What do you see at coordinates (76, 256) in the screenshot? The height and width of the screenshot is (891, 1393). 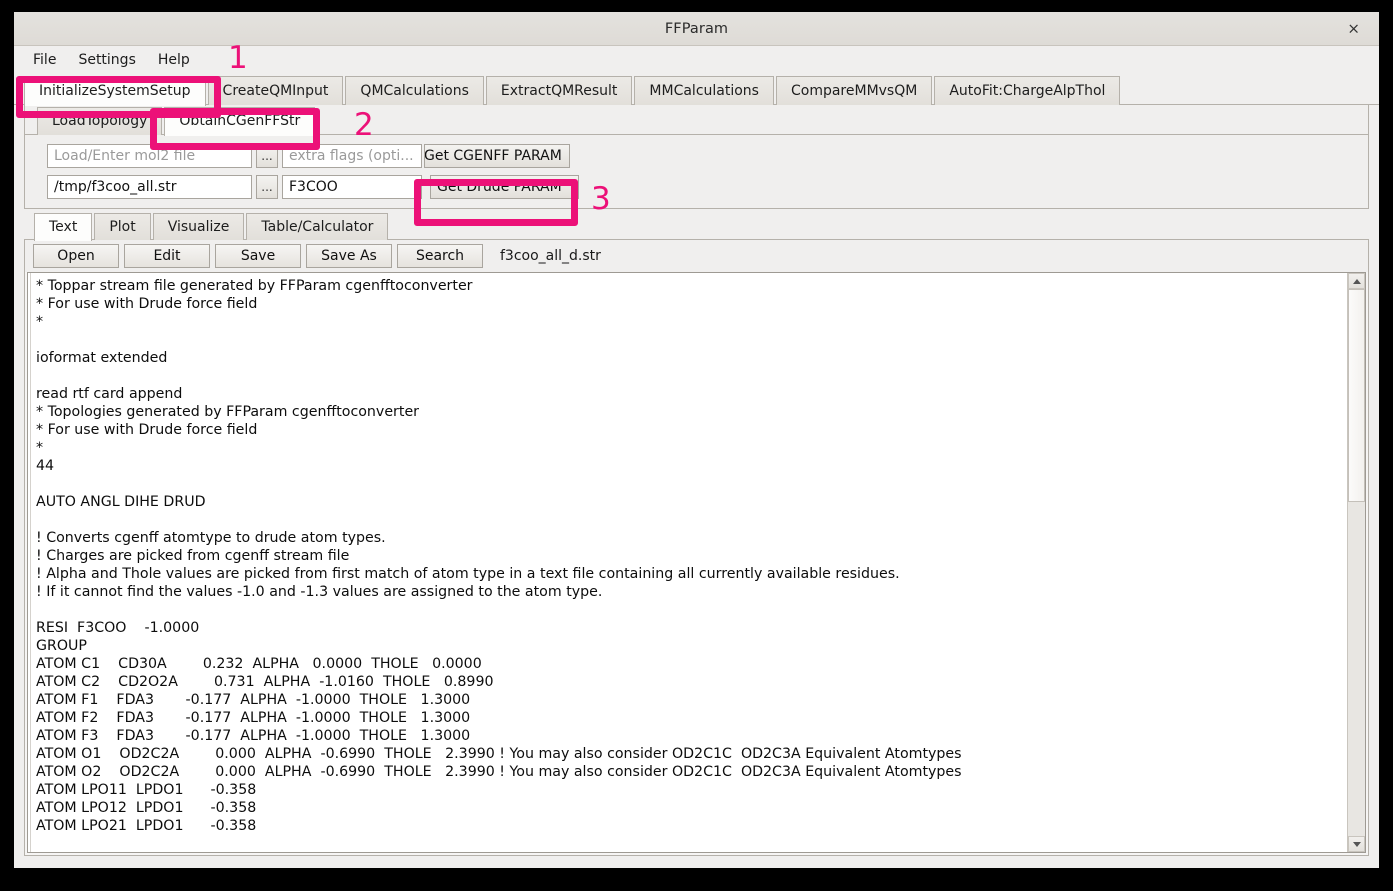 I see `open-button: Open` at bounding box center [76, 256].